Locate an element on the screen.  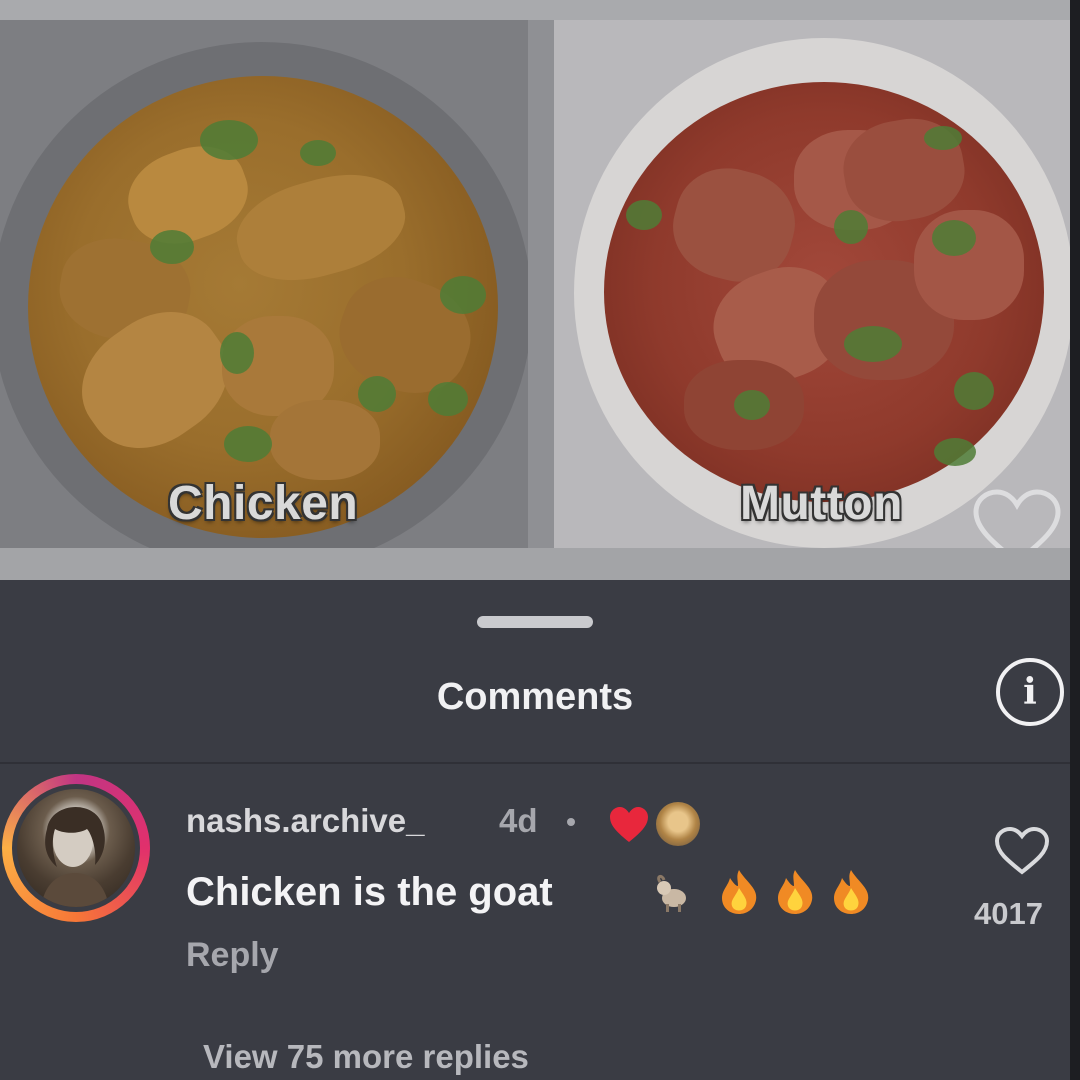
post-top-strip is located at coordinates (540, 10).